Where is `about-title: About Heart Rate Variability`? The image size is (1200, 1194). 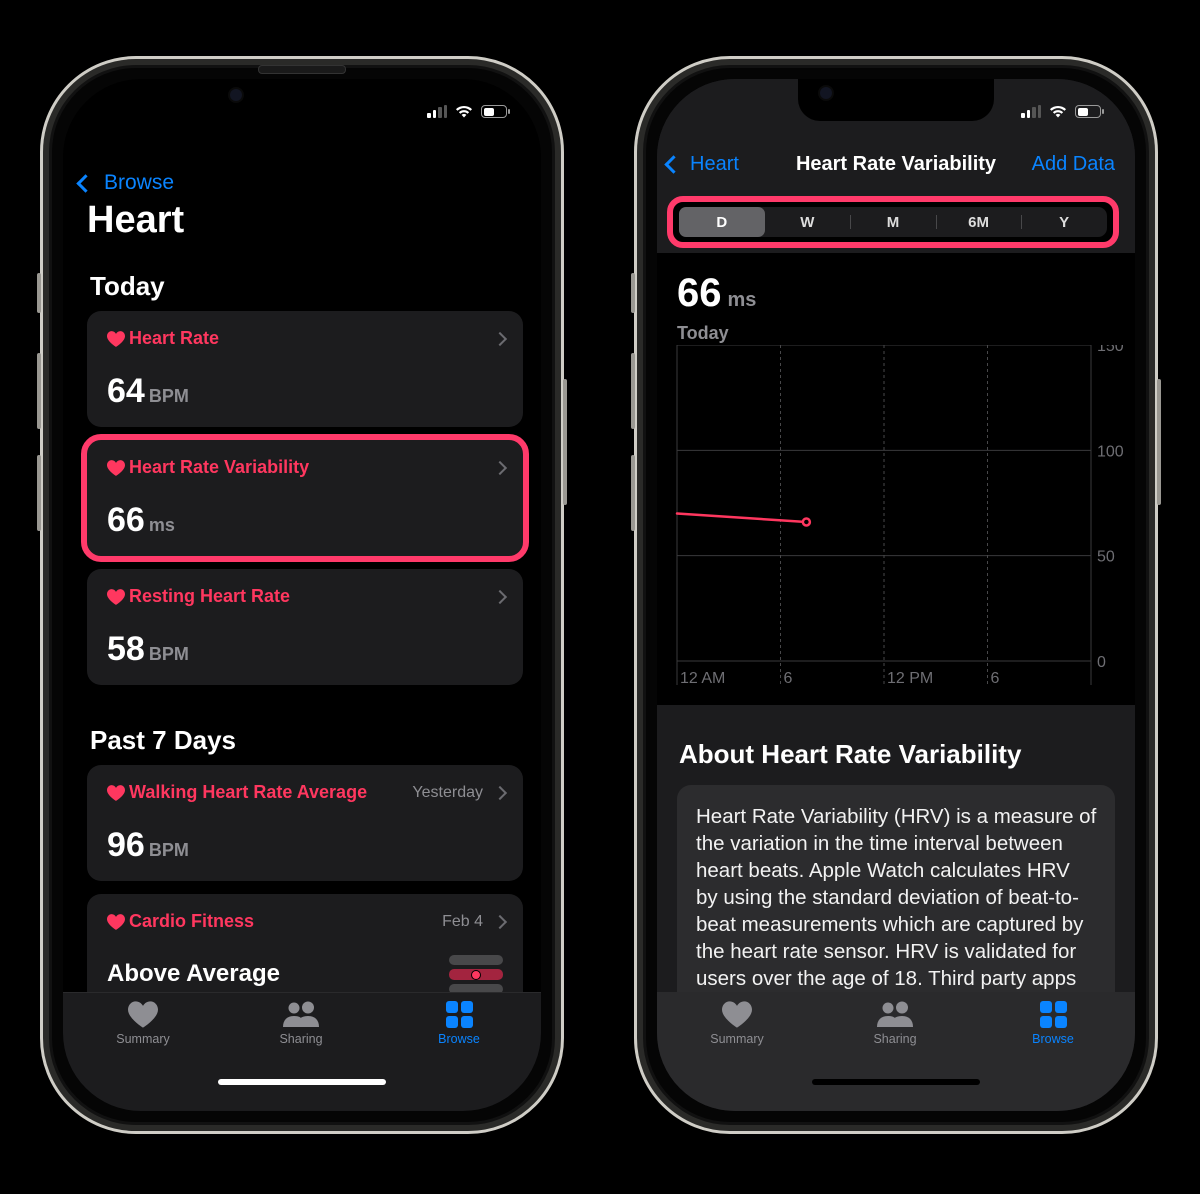
about-title: About Heart Rate Variability is located at coordinates (850, 754).